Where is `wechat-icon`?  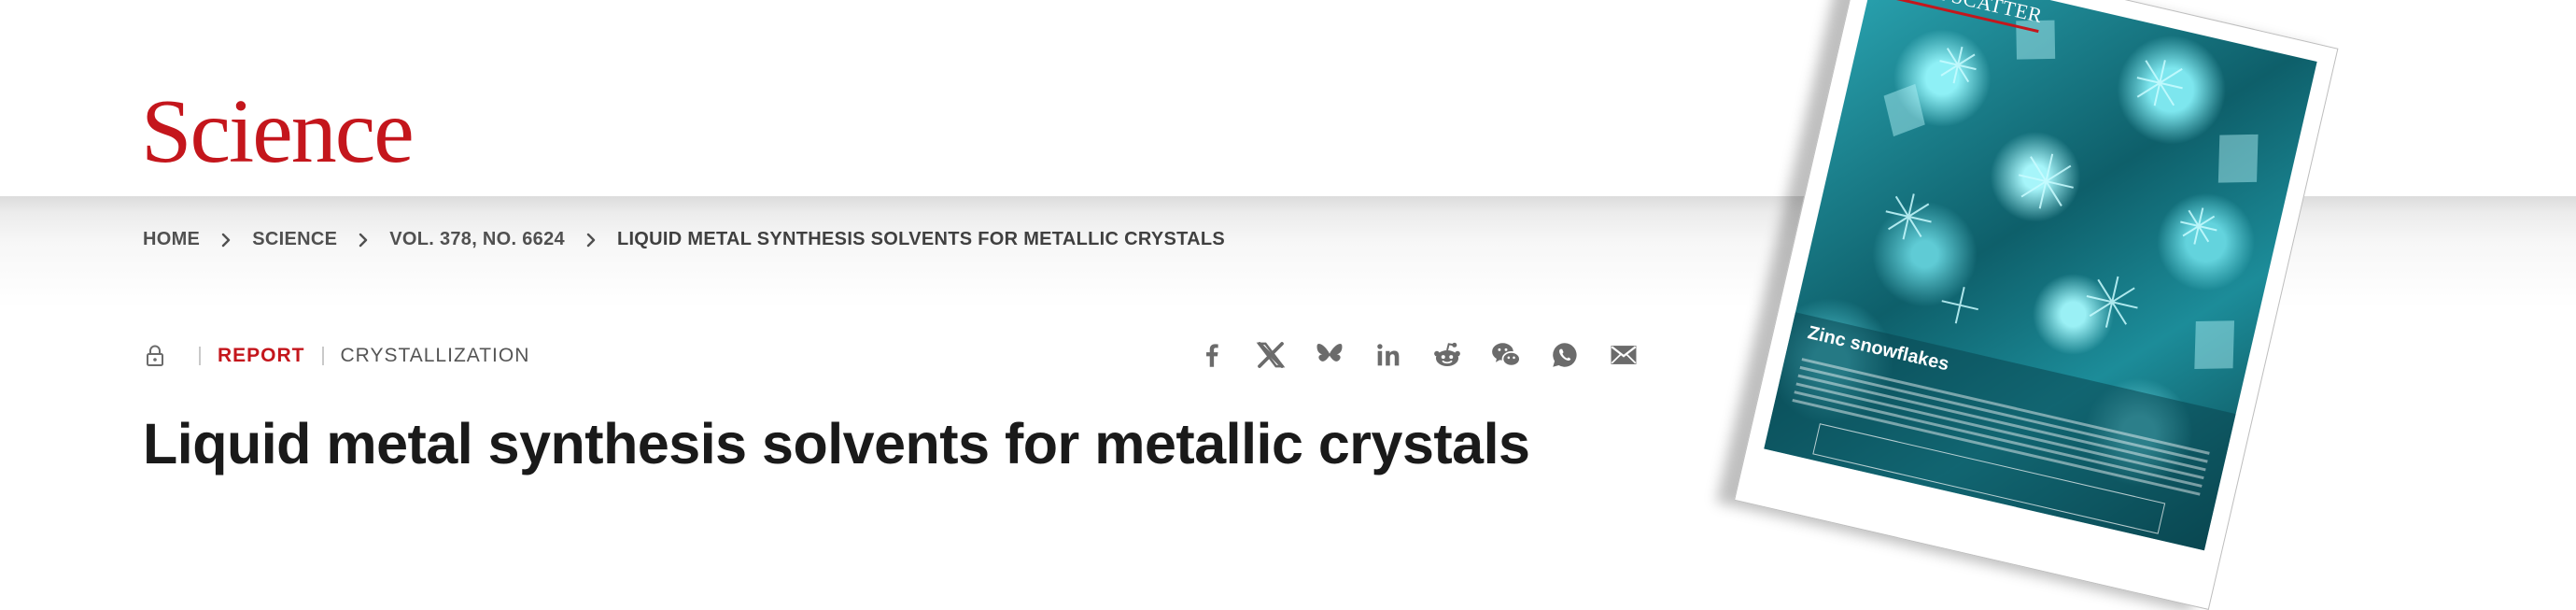
wechat-icon is located at coordinates (1506, 355).